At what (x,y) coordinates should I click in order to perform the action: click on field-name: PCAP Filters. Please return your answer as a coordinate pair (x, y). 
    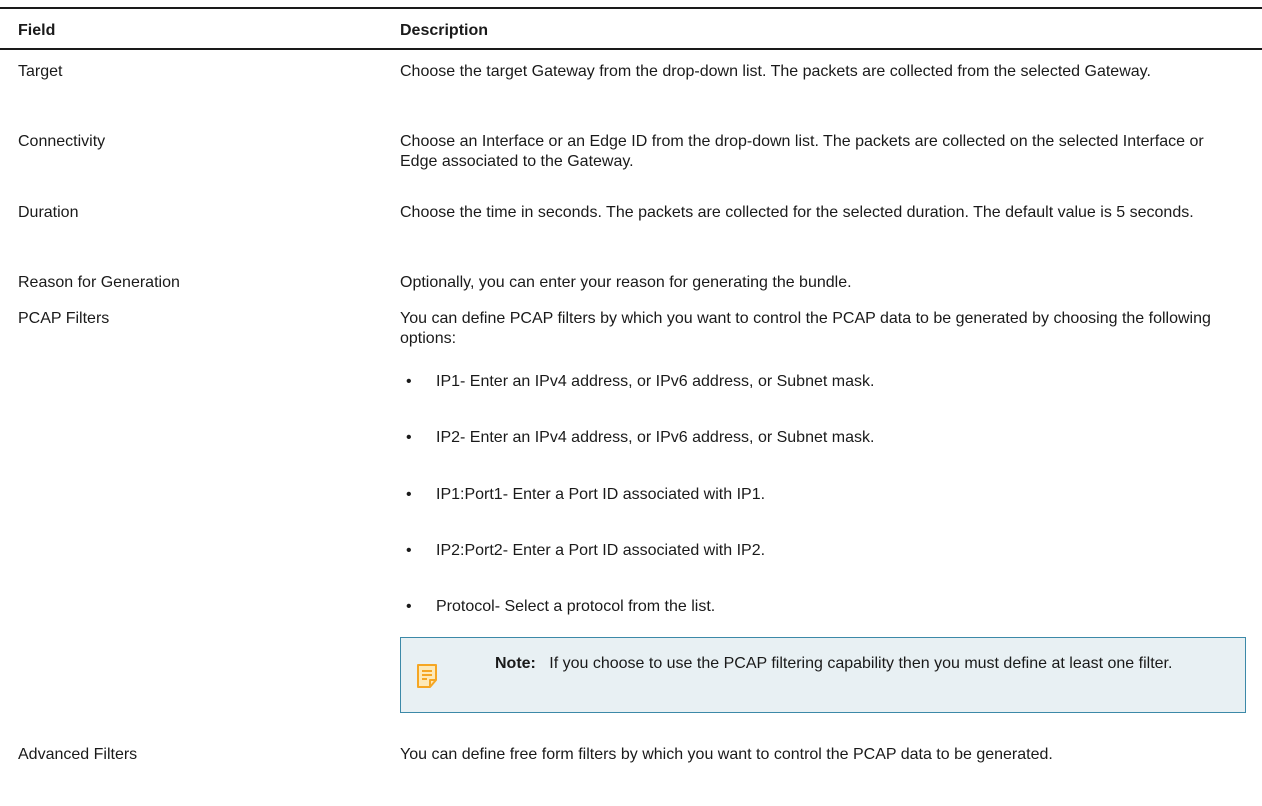
    Looking at the image, I should click on (64, 318).